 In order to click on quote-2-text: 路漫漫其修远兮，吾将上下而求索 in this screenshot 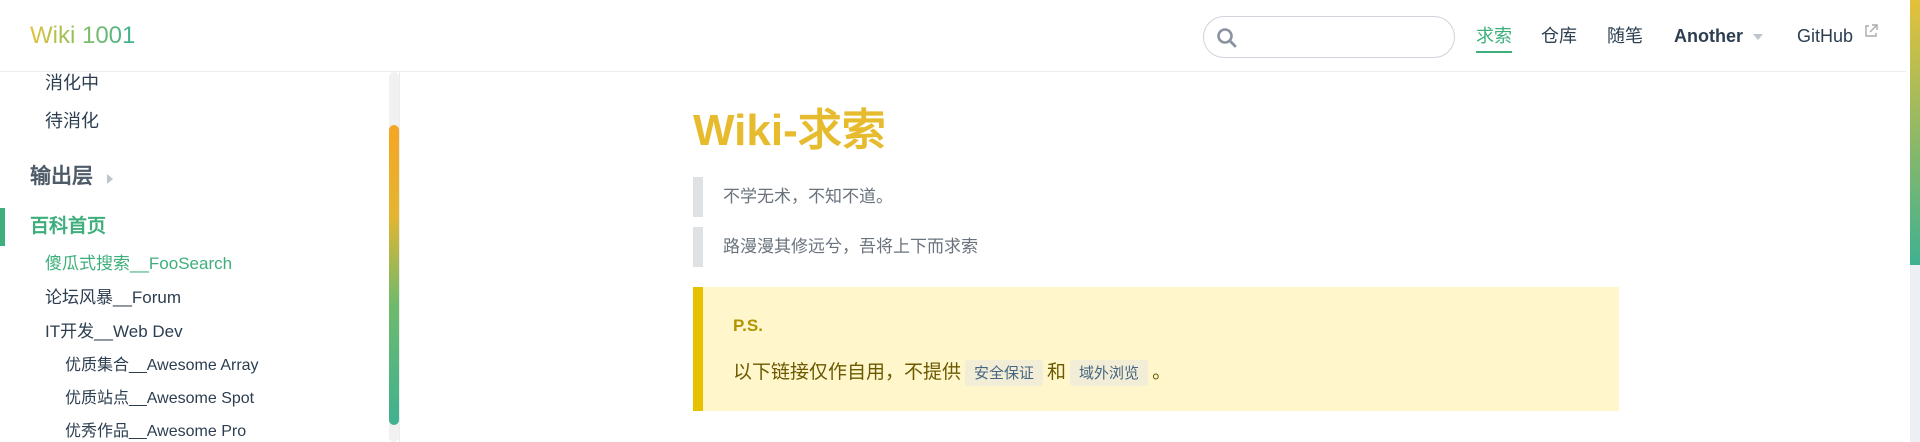, I will do `click(850, 246)`.